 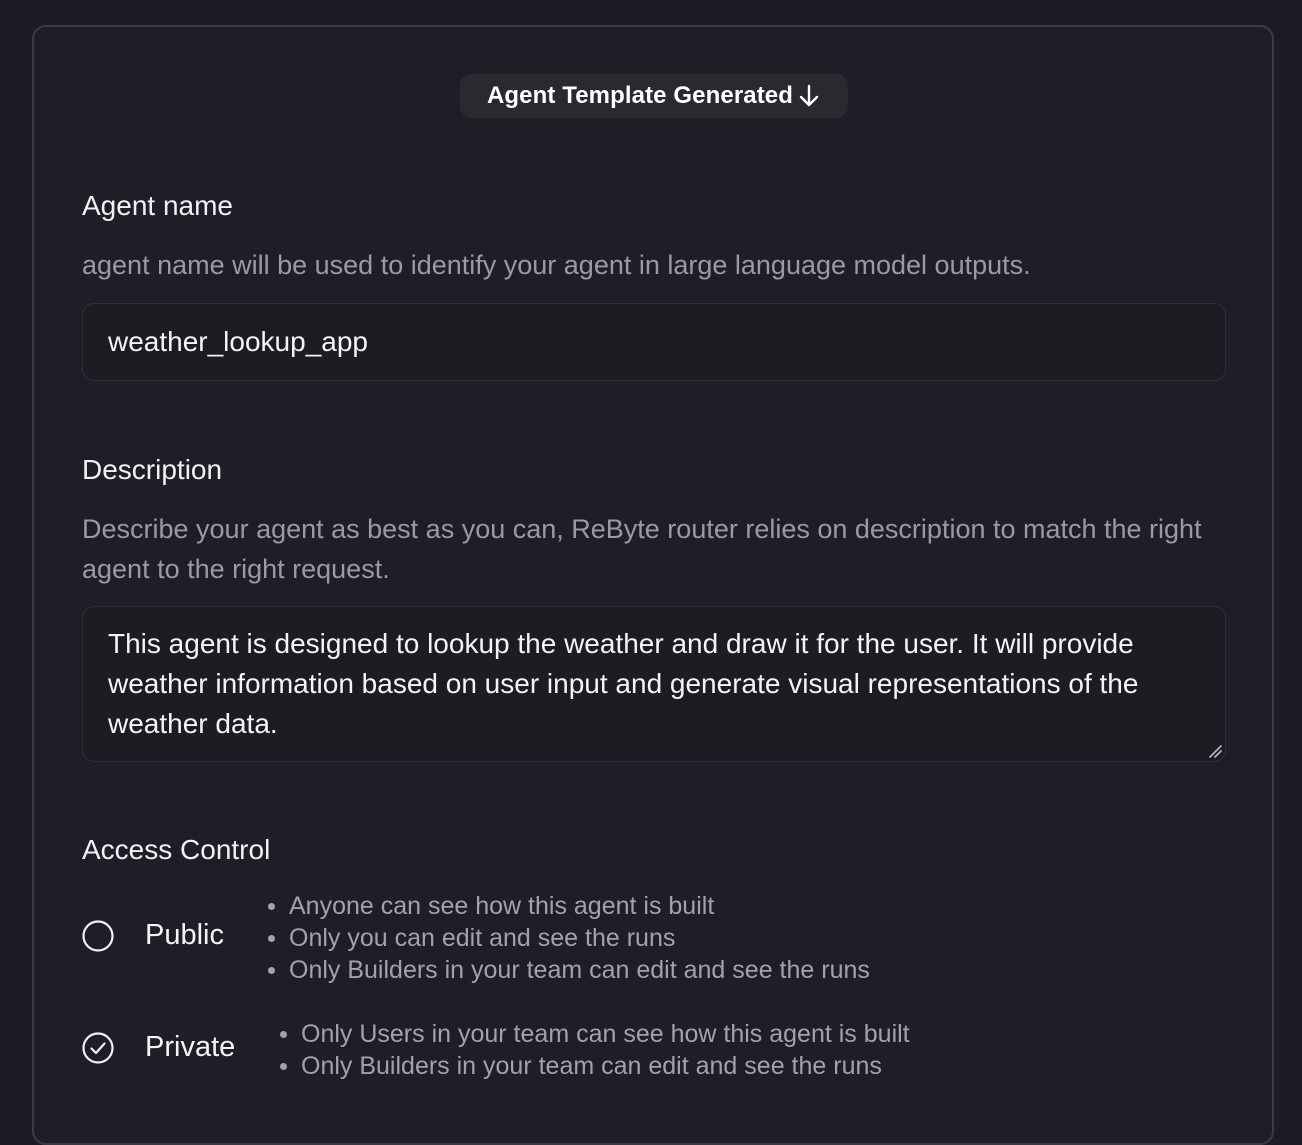 I want to click on description-label: Description, so click(x=152, y=469).